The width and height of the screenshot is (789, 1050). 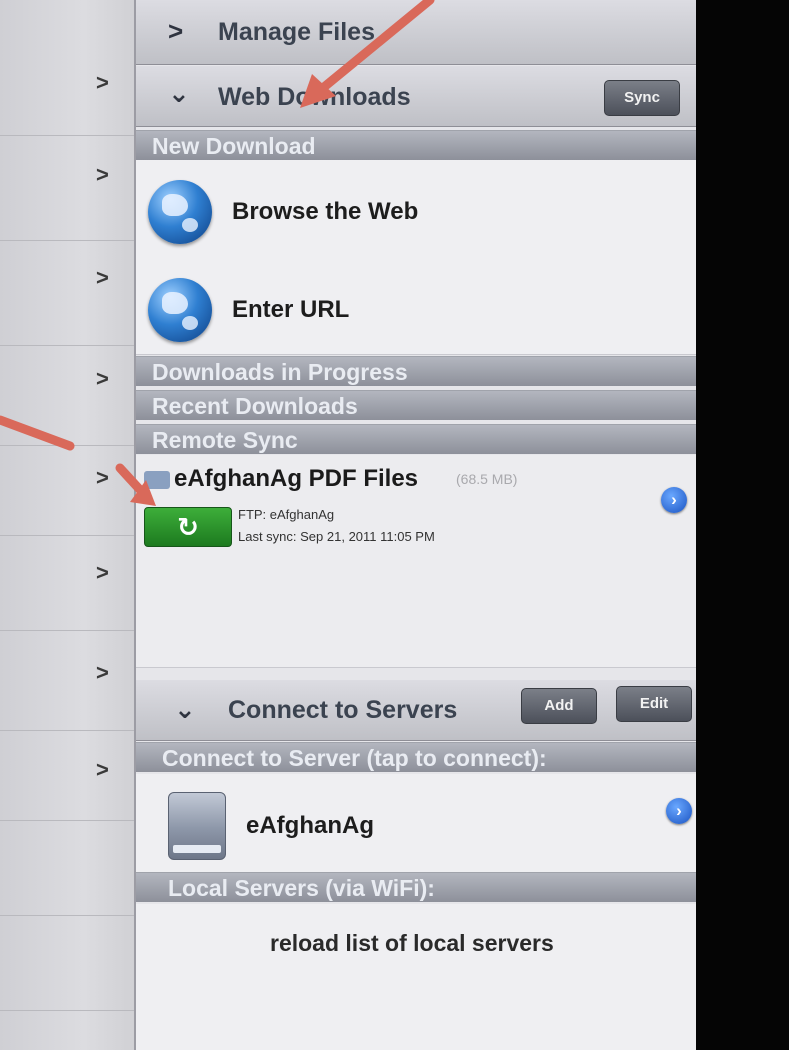 What do you see at coordinates (367, 54) in the screenshot?
I see `annotation-arrow-top` at bounding box center [367, 54].